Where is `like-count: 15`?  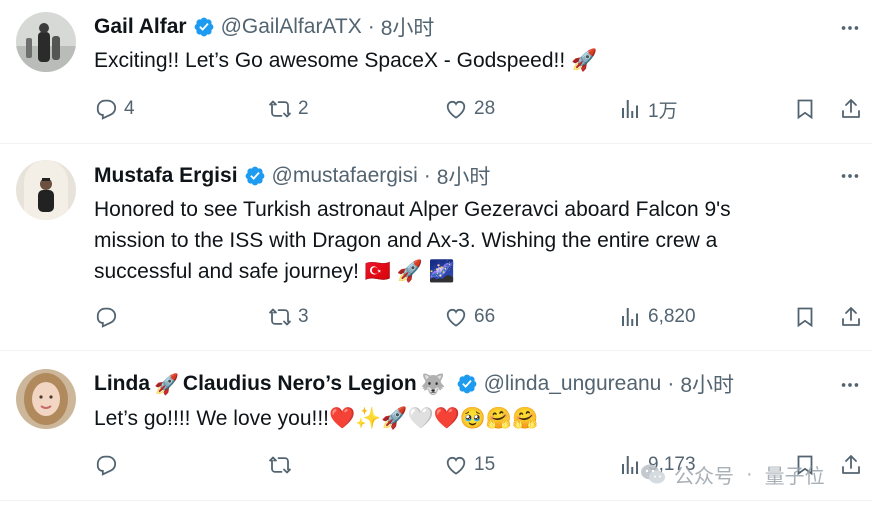 like-count: 15 is located at coordinates (485, 464).